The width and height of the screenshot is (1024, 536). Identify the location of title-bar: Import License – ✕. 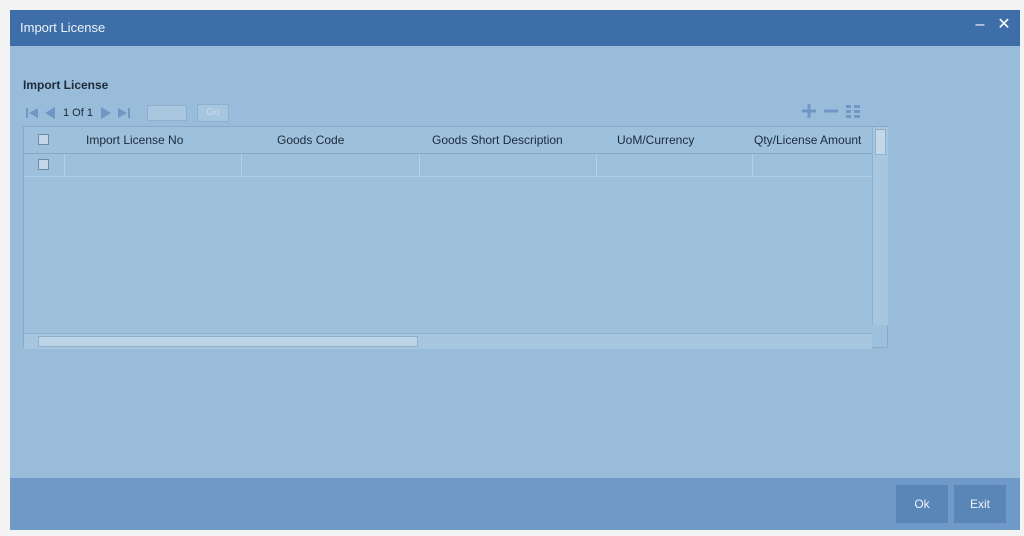
(515, 28).